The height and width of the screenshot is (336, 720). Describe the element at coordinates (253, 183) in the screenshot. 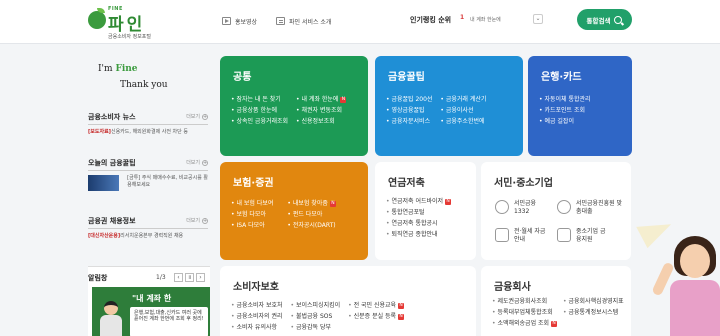

I see `tile-insurance-title: 보험·증권` at that location.